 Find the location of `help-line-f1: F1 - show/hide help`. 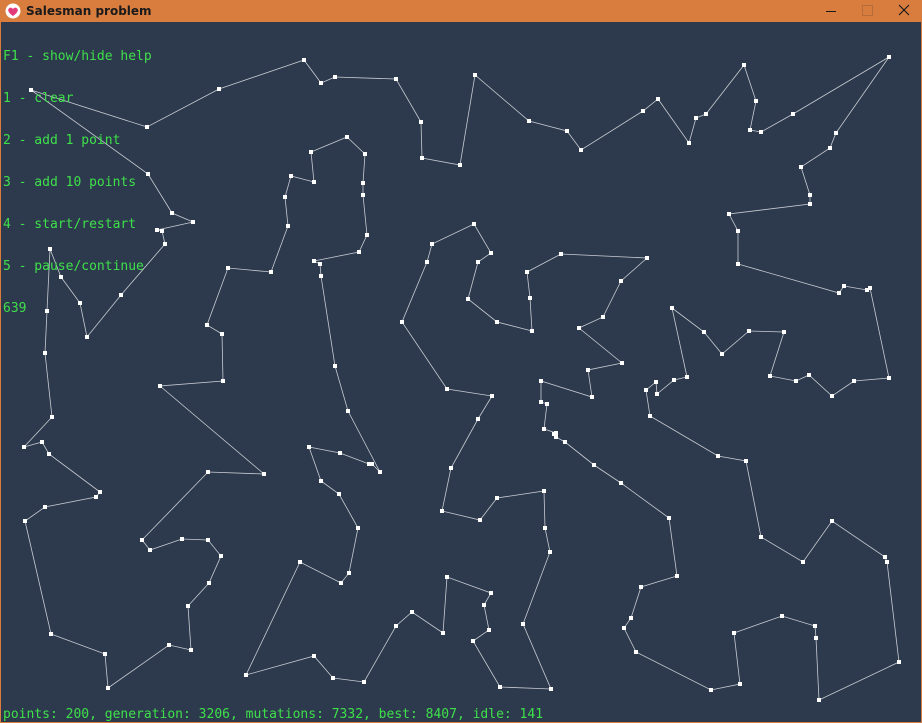

help-line-f1: F1 - show/hide help is located at coordinates (77, 56).